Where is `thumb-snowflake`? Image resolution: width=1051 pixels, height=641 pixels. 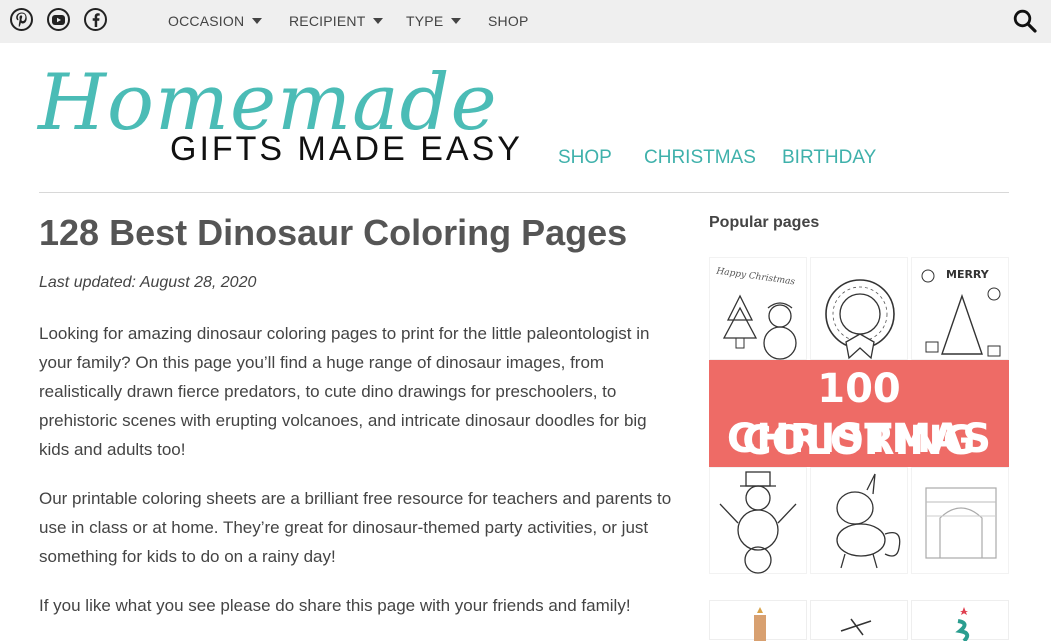
thumb-snowflake is located at coordinates (859, 620).